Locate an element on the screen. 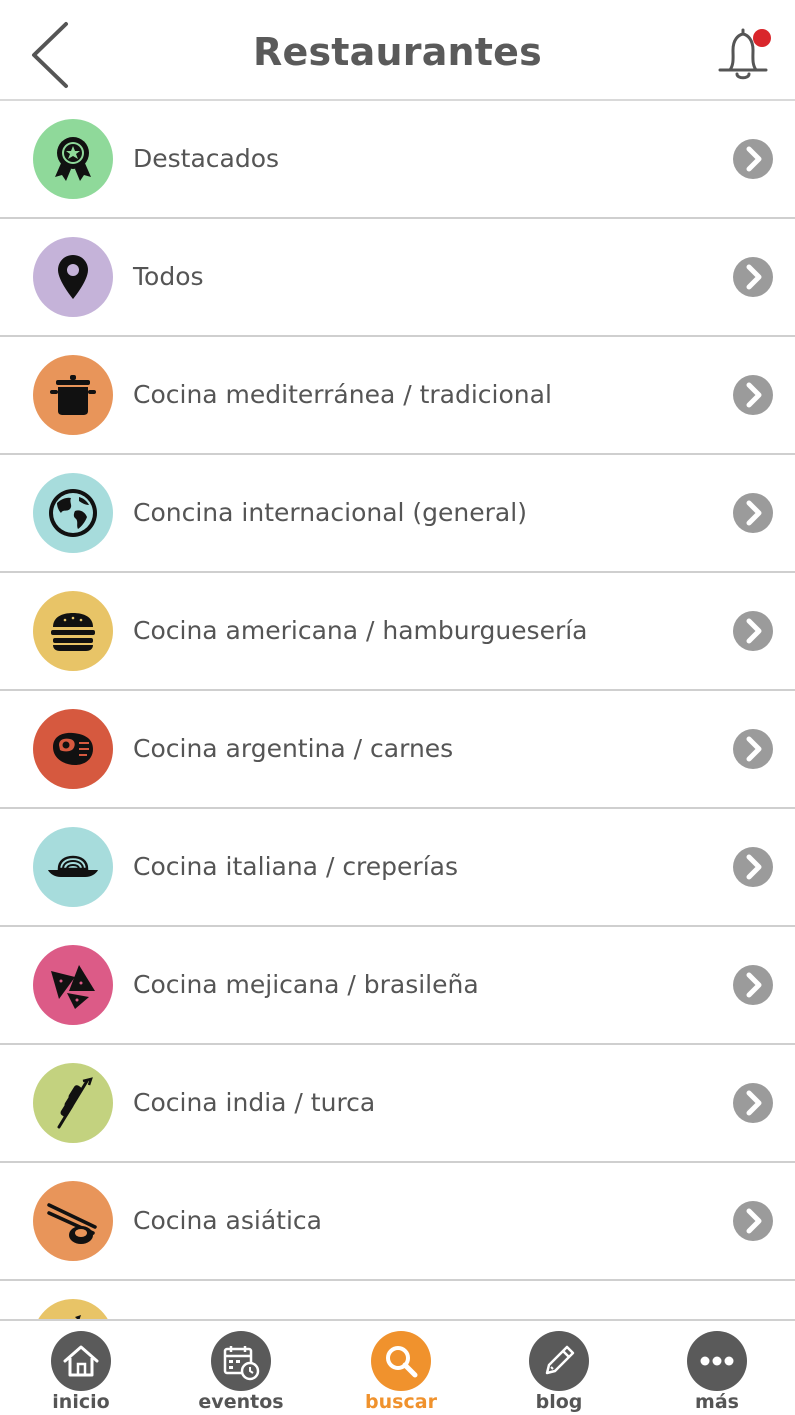  category-item-americana: Cocina americana / hamburguesería is located at coordinates (397, 632).